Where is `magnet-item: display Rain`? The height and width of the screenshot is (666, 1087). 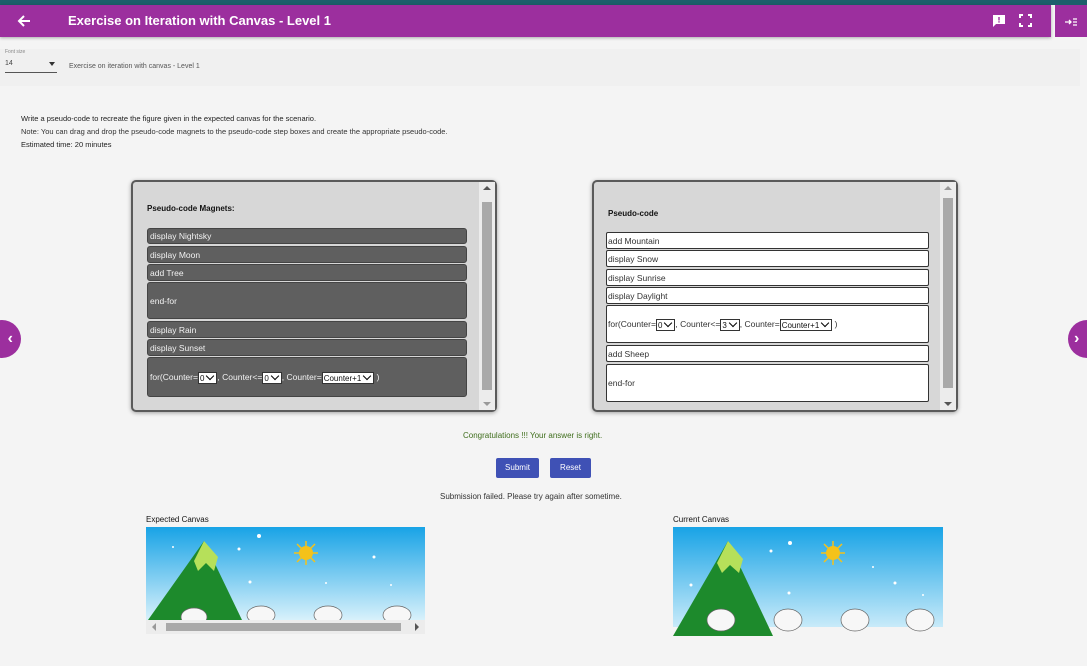 magnet-item: display Rain is located at coordinates (307, 329).